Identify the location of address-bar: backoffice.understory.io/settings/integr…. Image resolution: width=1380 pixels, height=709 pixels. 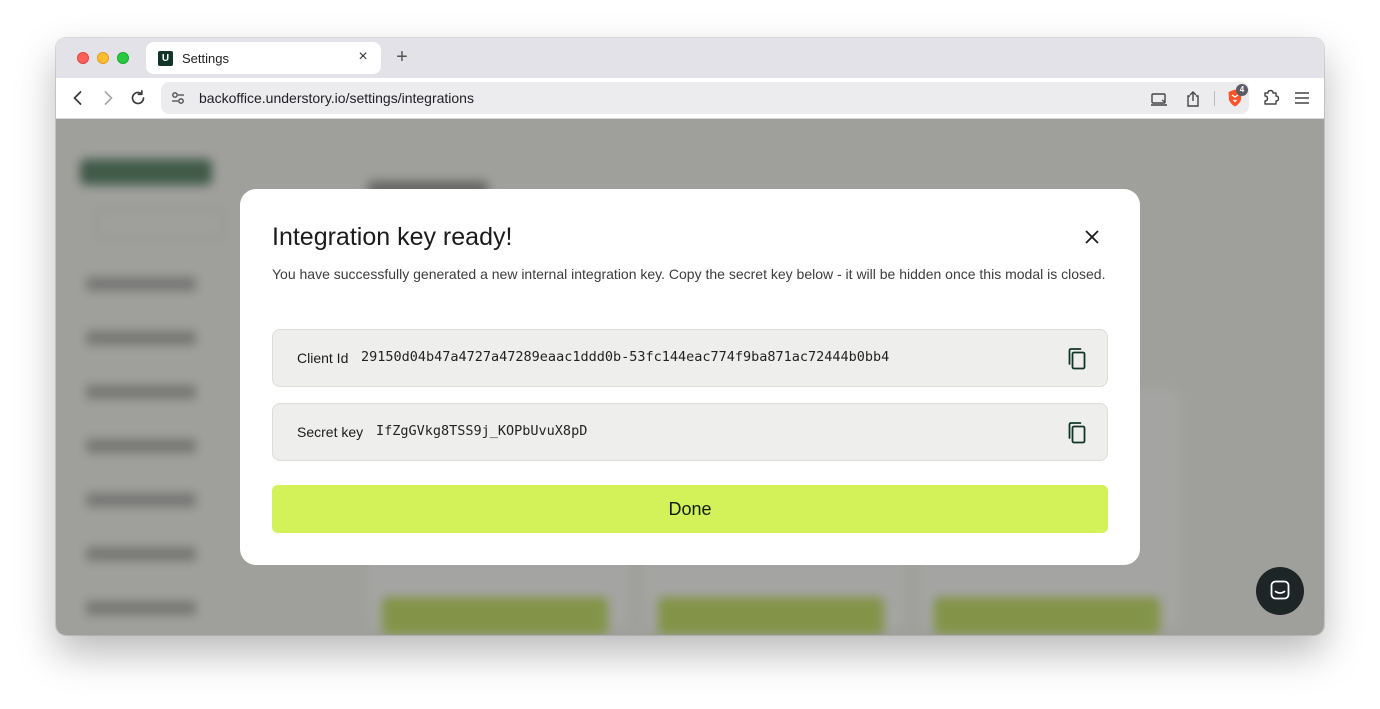
(705, 98).